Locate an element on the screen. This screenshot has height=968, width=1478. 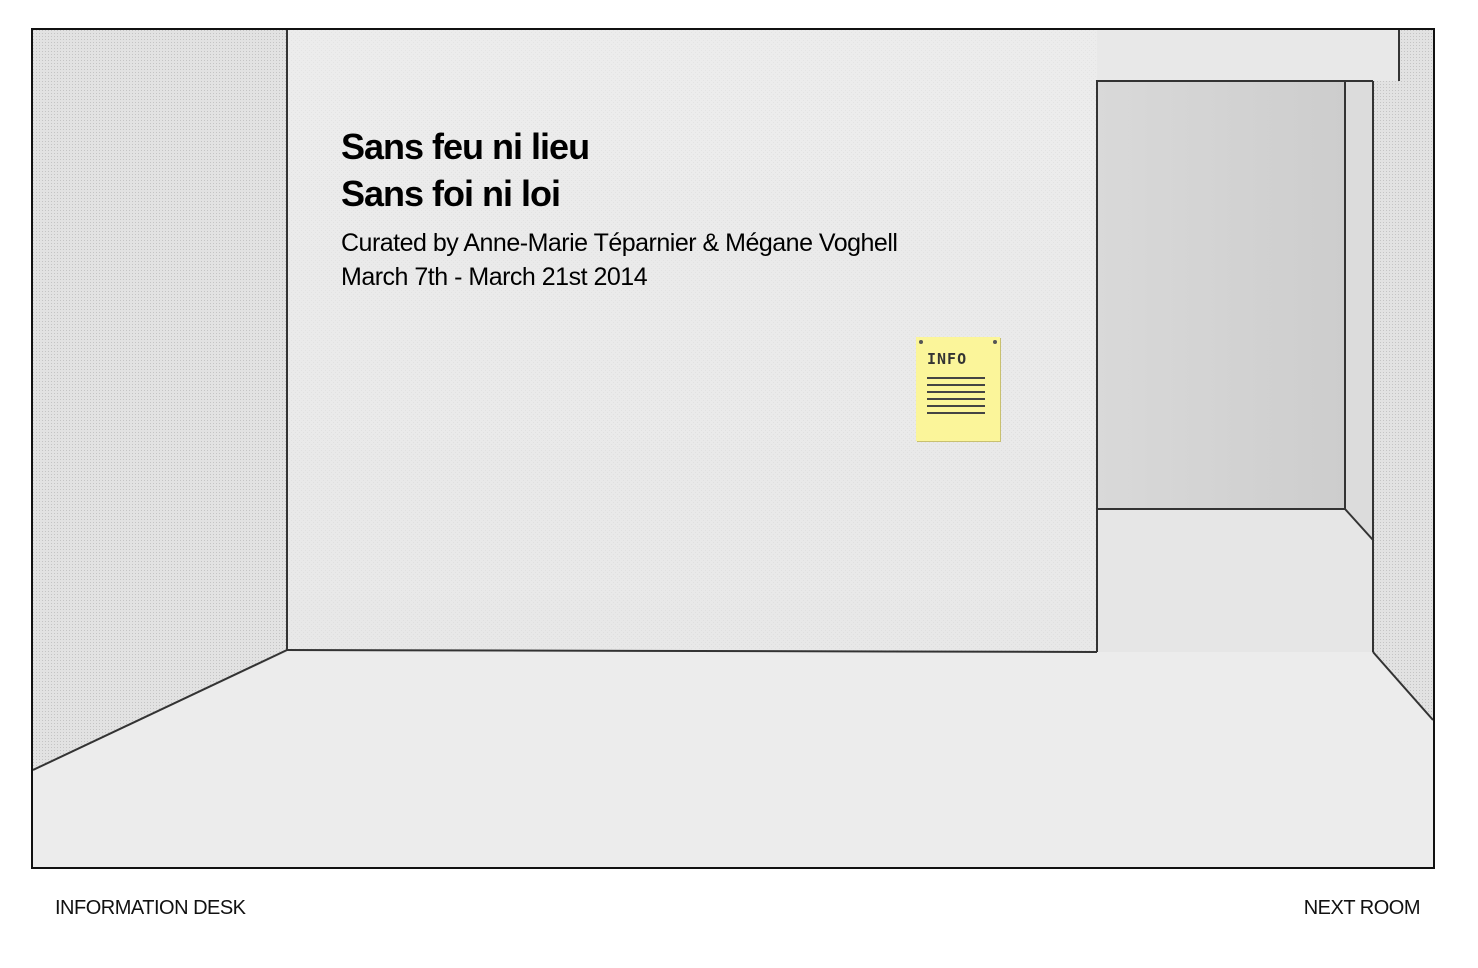
exhibition-title-line-2: Sans foi ni loi is located at coordinates (451, 193).